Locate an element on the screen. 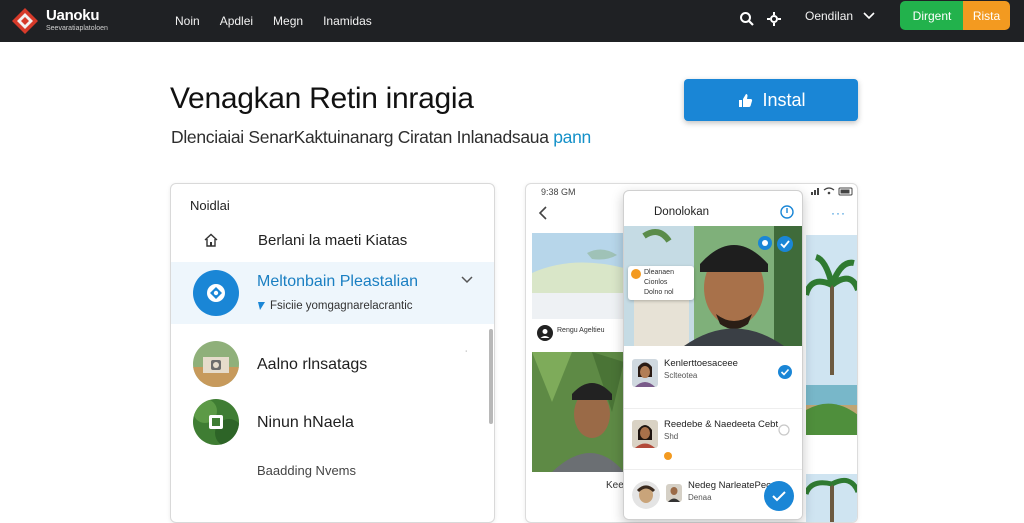  main-nav: Noin Apdlei Megn Inamidas is located at coordinates (273, 21).